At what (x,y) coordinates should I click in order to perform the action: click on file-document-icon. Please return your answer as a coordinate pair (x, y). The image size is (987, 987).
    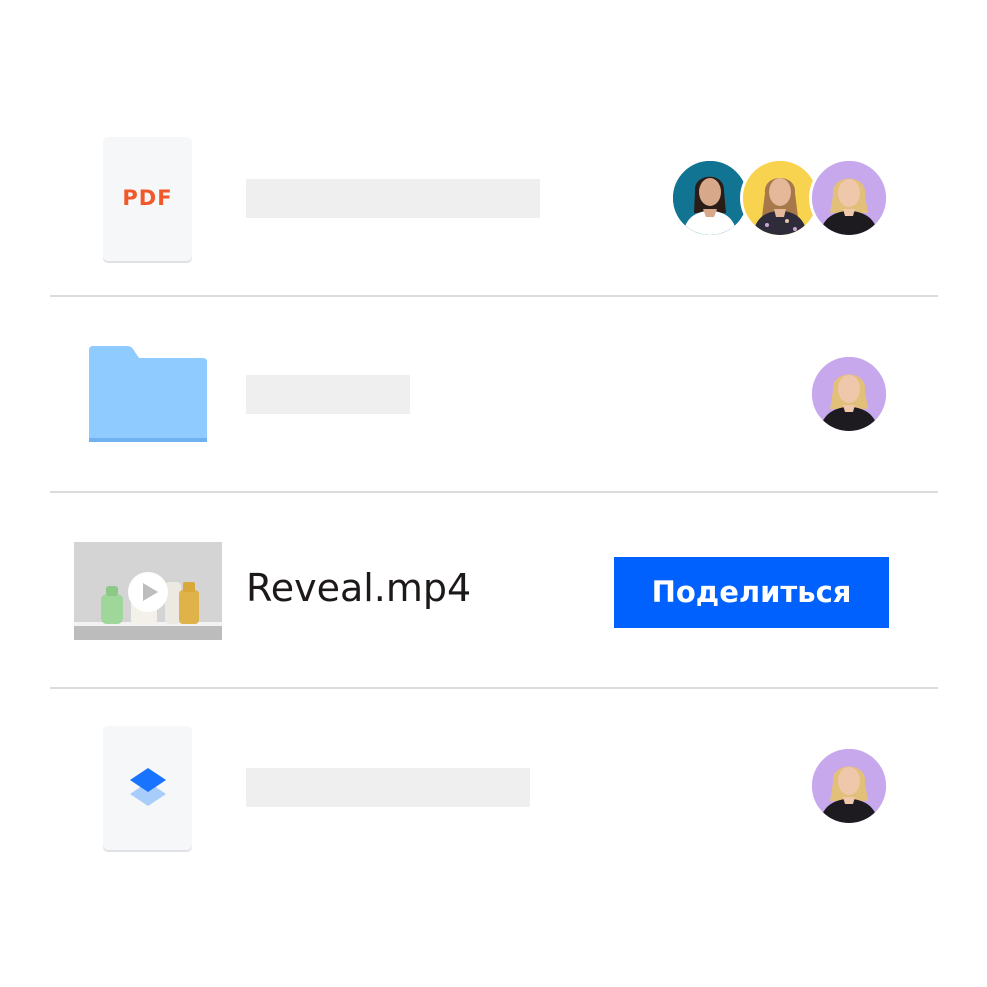
    Looking at the image, I should click on (147, 788).